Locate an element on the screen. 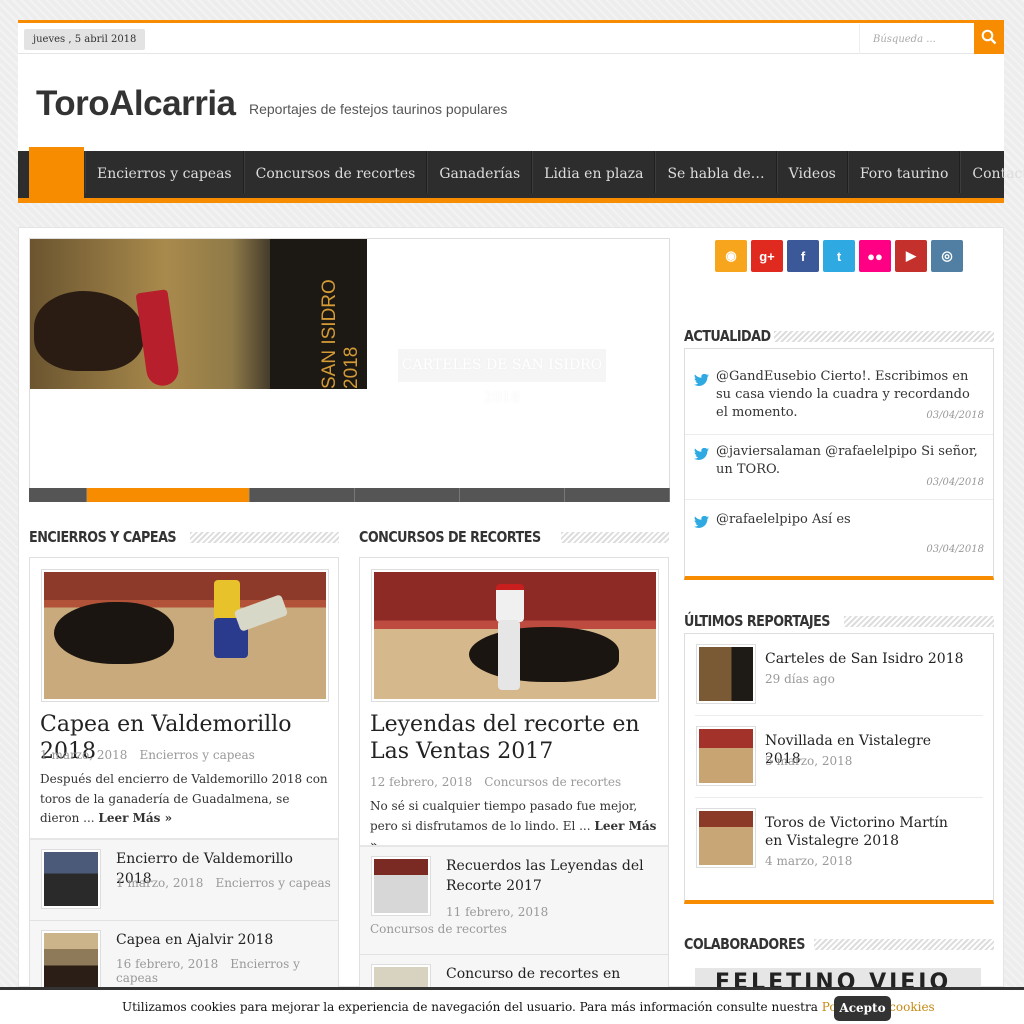  post-date: 1 marzo, 2018 is located at coordinates (84, 755).